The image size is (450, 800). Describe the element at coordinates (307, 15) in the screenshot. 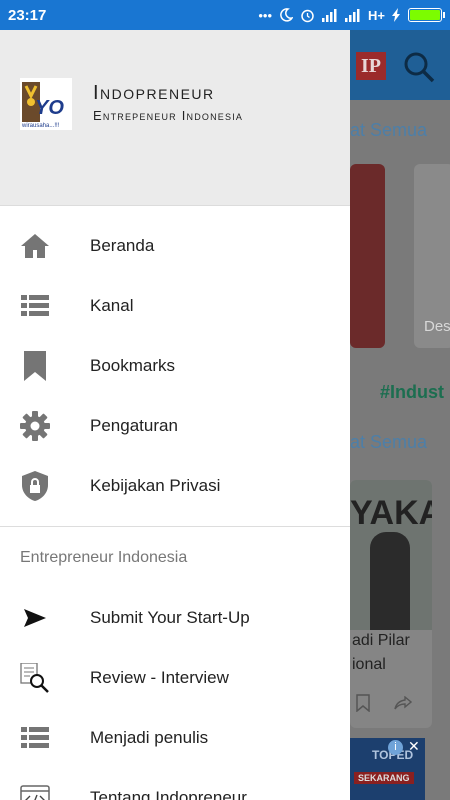

I see `alarm-icon` at that location.